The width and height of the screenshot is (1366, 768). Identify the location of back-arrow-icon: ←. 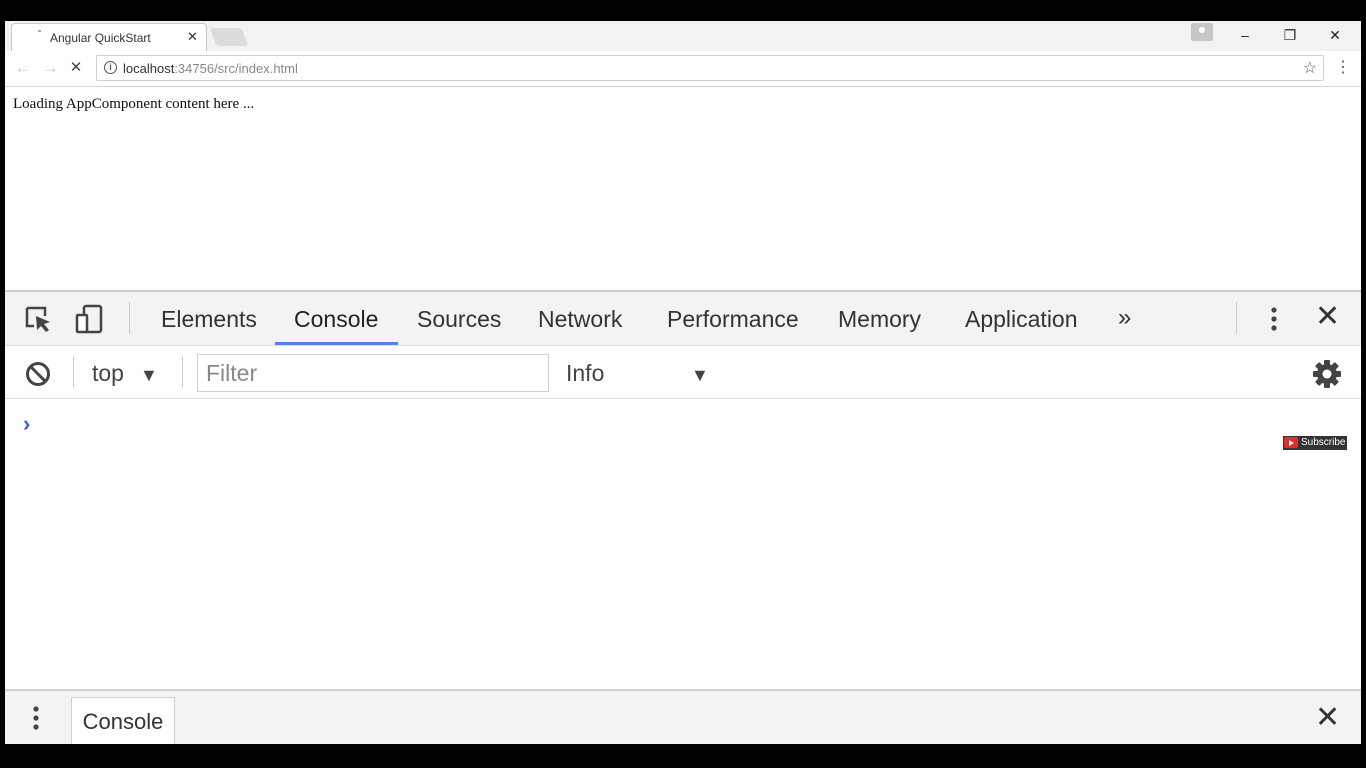
(23, 68).